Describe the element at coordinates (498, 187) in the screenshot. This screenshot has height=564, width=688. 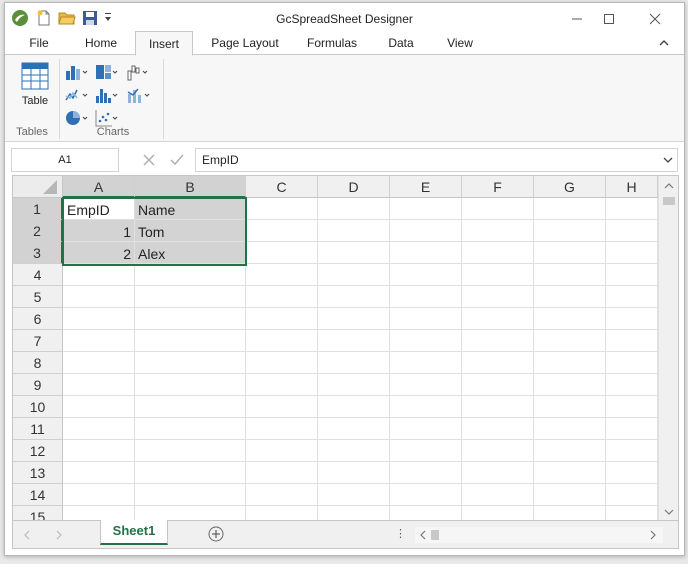
I see `column-header-f: F` at that location.